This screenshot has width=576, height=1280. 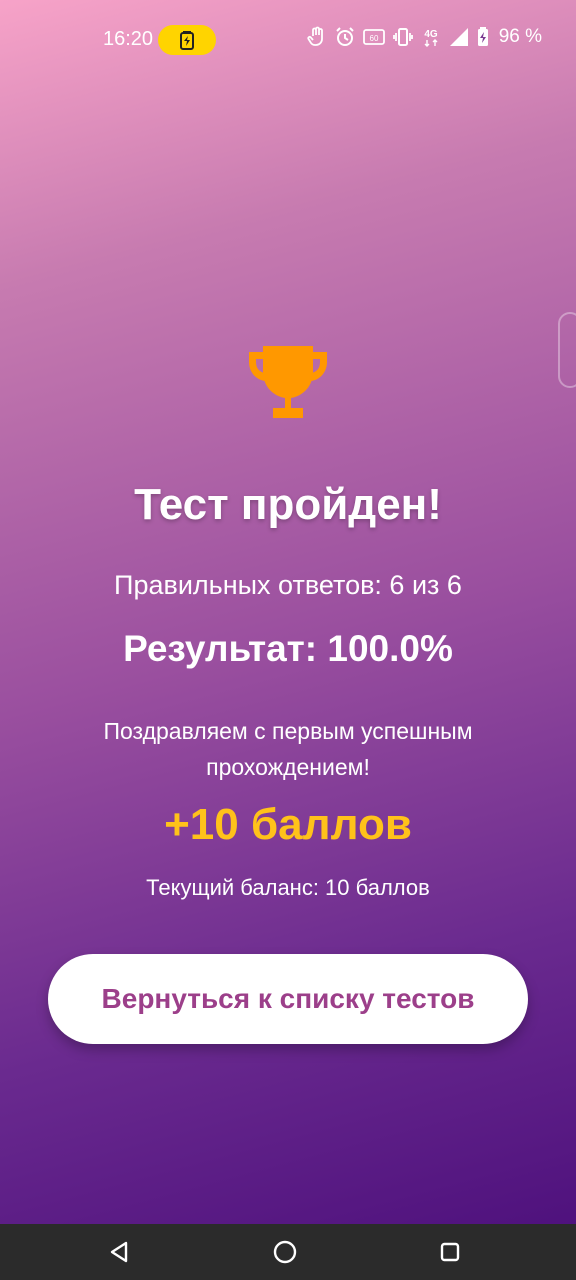 I want to click on hand-icon, so click(x=317, y=37).